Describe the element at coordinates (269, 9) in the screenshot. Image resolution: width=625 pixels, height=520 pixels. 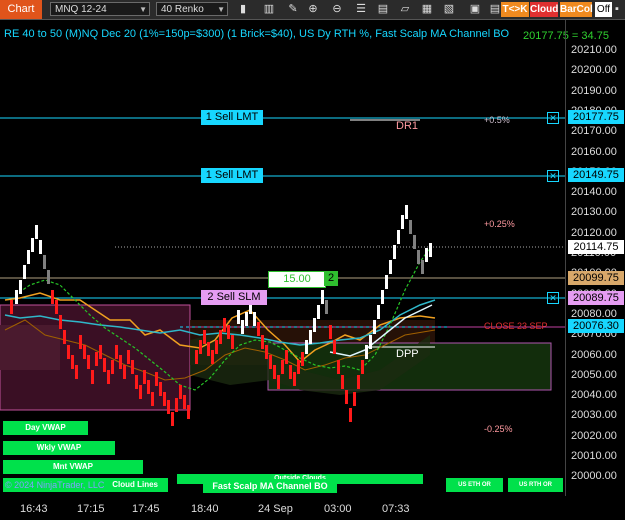
I see `scroll-icon: ▥` at that location.